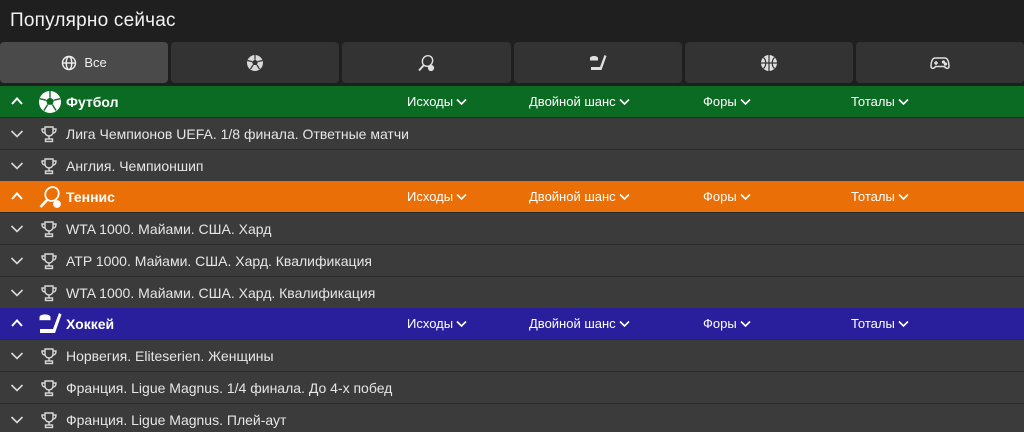 This screenshot has height=432, width=1024. Describe the element at coordinates (169, 228) in the screenshot. I see `league-name: WTA 1000. Майами. США. Хард` at that location.